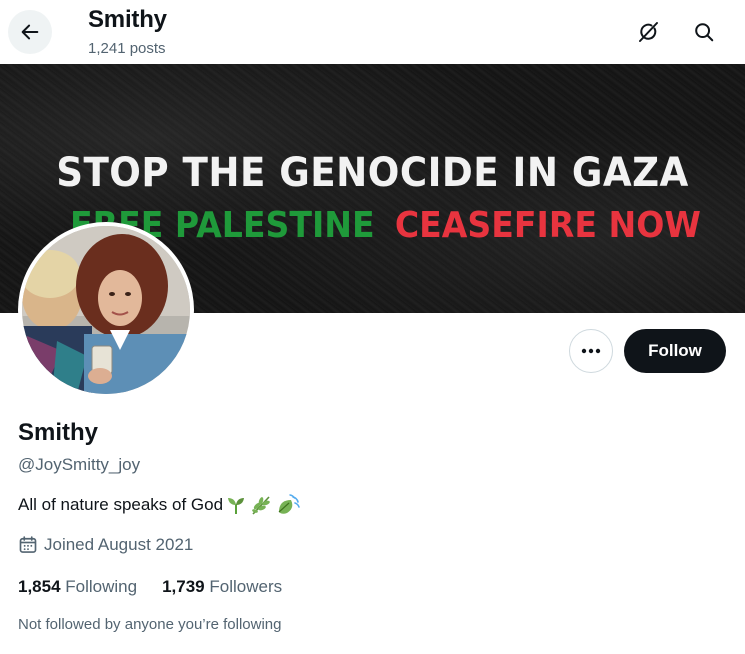  I want to click on grok-icon, so click(648, 32).